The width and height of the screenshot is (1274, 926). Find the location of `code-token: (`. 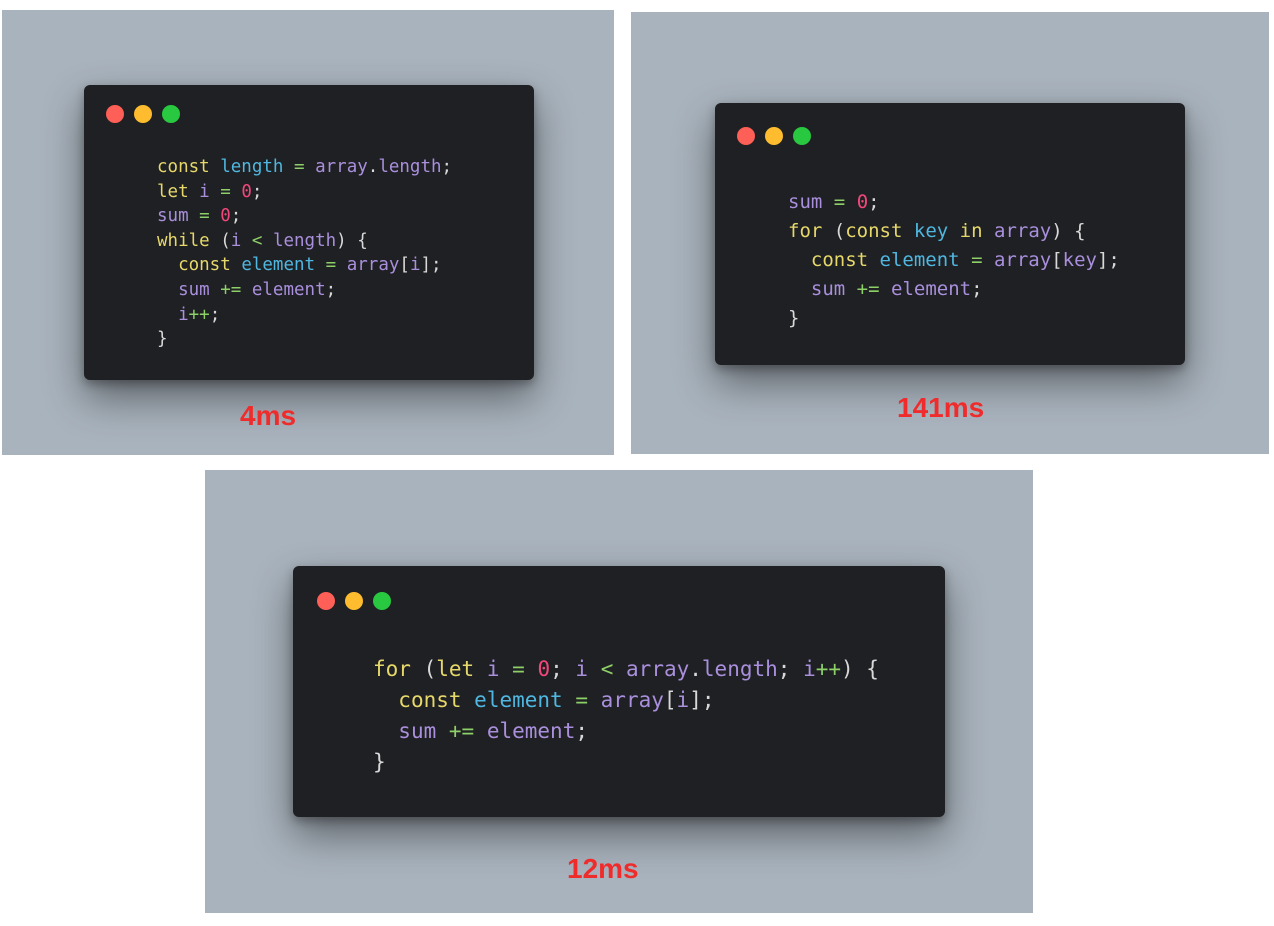

code-token: ( is located at coordinates (423, 669).